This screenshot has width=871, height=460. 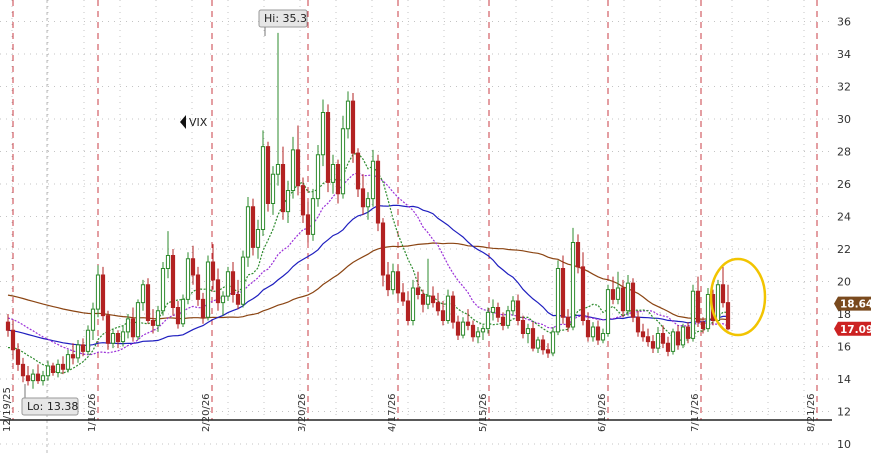 I want to click on symbol-marker-icon, so click(x=183, y=122).